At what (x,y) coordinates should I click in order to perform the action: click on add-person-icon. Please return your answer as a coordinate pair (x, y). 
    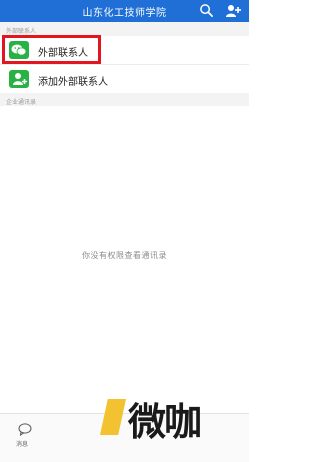
    Looking at the image, I should click on (19, 79).